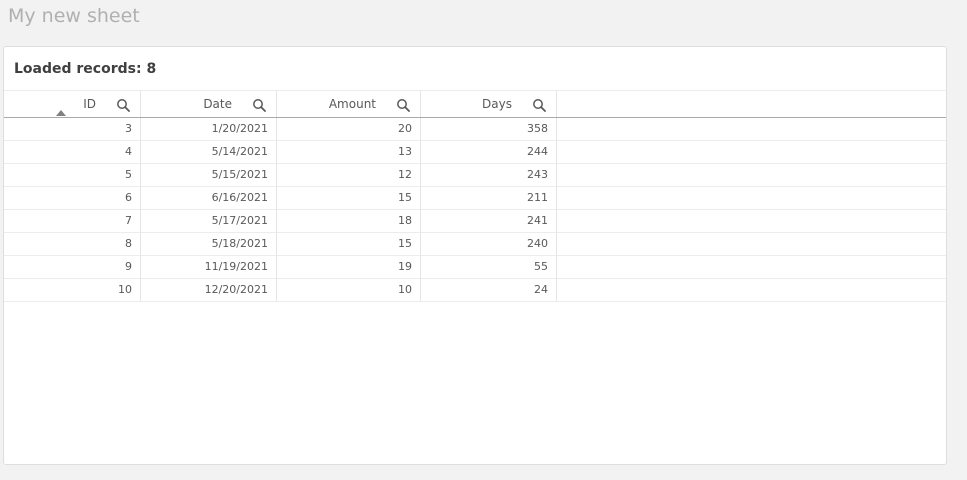 This screenshot has height=480, width=967. What do you see at coordinates (72, 152) in the screenshot?
I see `cell-id: 4` at bounding box center [72, 152].